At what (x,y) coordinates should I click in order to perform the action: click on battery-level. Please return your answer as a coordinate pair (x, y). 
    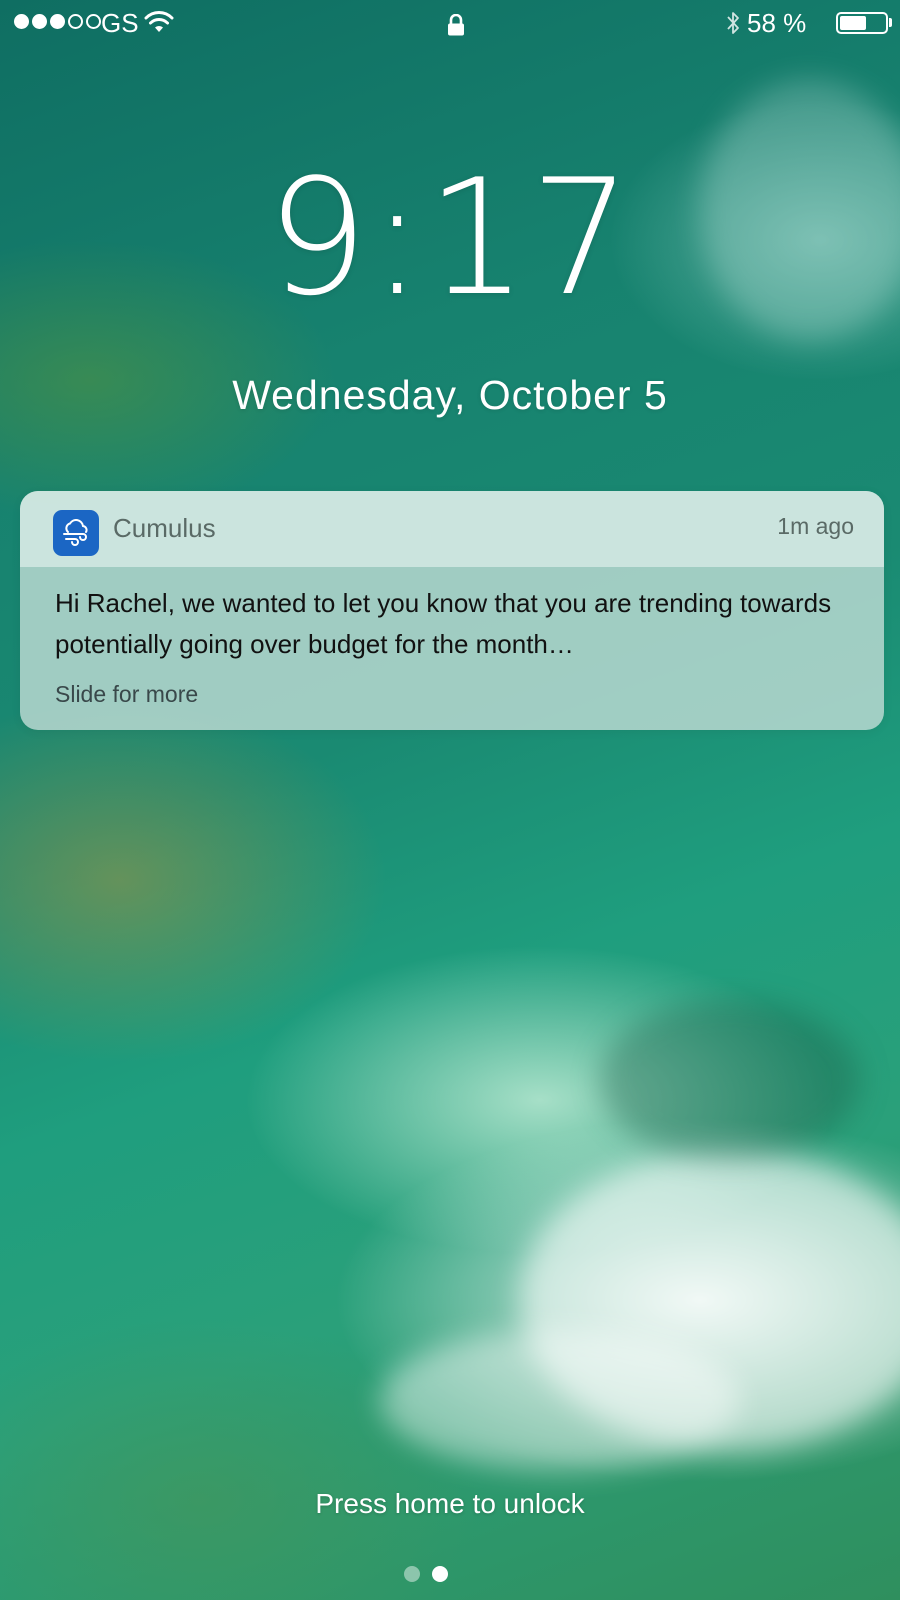
    Looking at the image, I should click on (853, 23).